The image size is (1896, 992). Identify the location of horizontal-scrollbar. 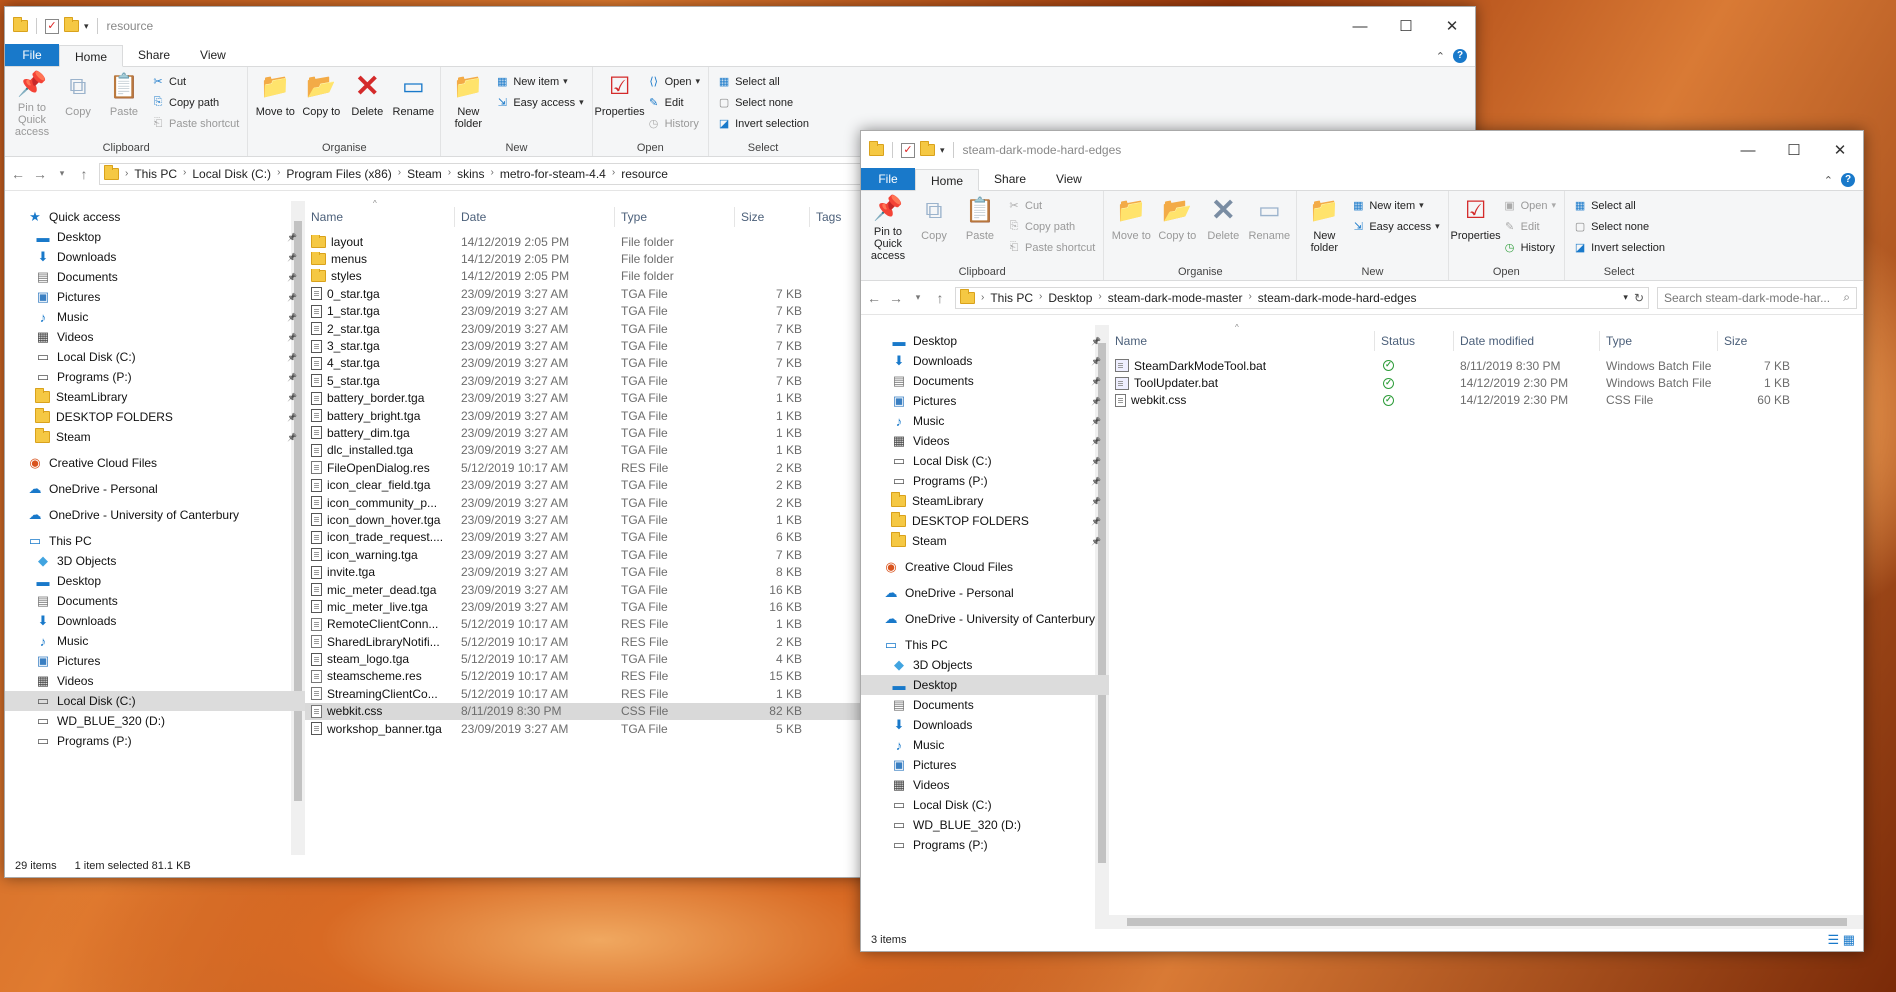
(1486, 922).